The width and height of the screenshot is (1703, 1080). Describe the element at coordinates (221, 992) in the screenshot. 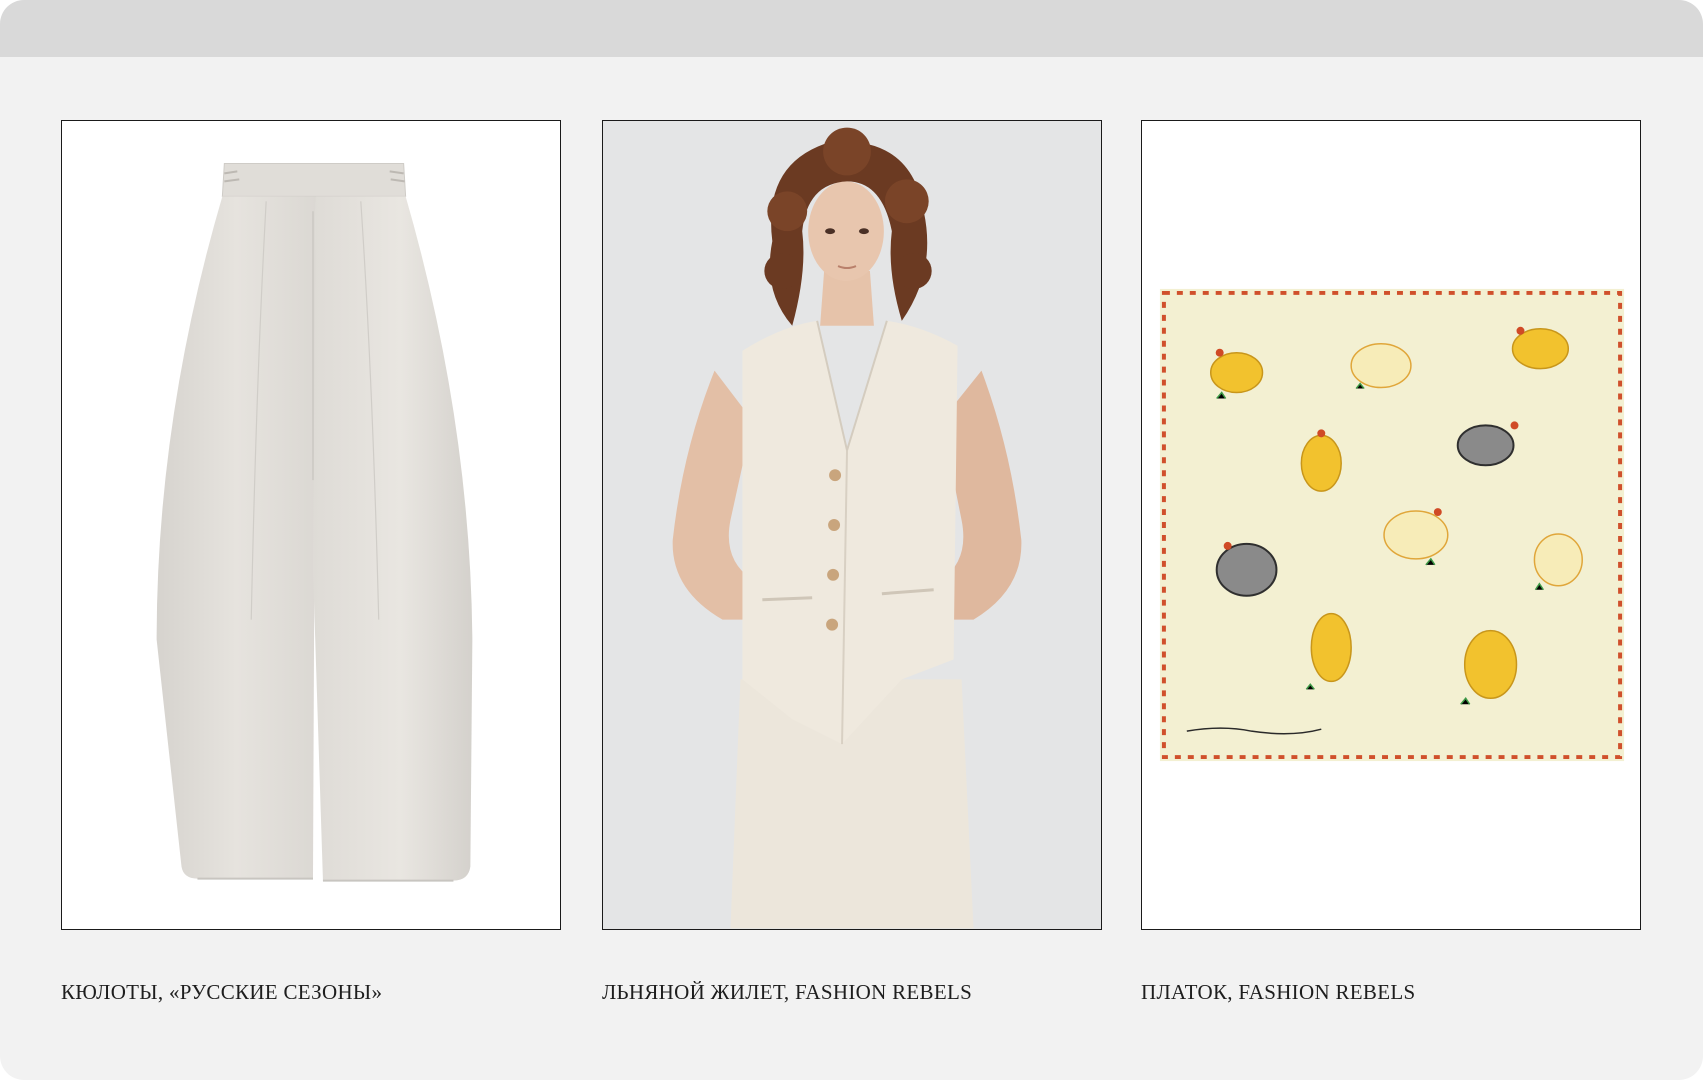

I see `product-caption-culottes: КЮЛОТЫ, «РУССКИЕ СЕЗОНЫ»` at that location.